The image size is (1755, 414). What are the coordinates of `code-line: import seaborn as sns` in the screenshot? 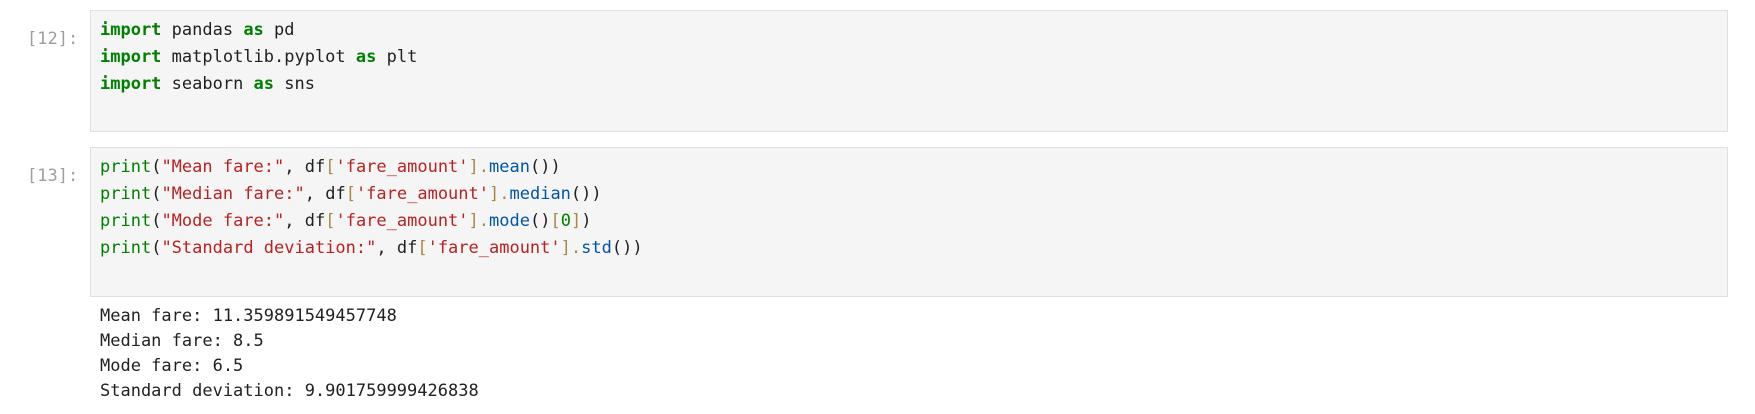 It's located at (207, 84).